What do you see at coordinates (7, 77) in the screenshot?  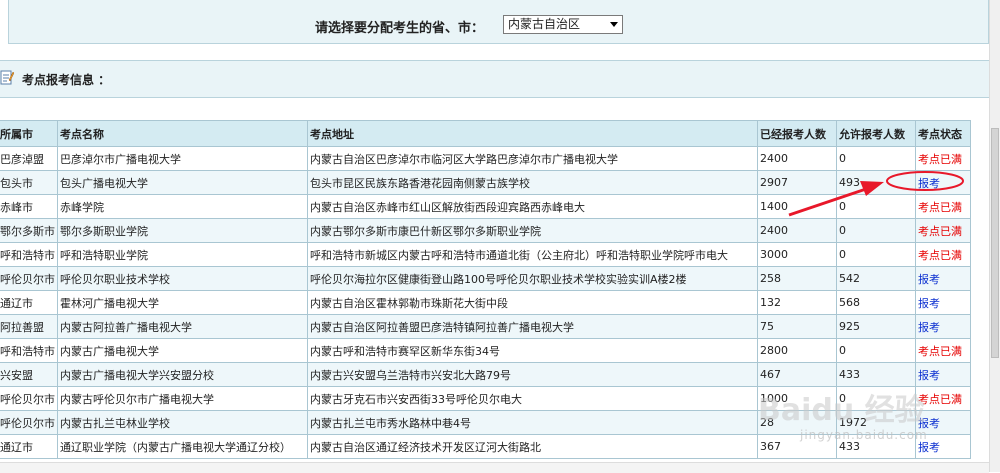 I see `edit-note-icon` at bounding box center [7, 77].